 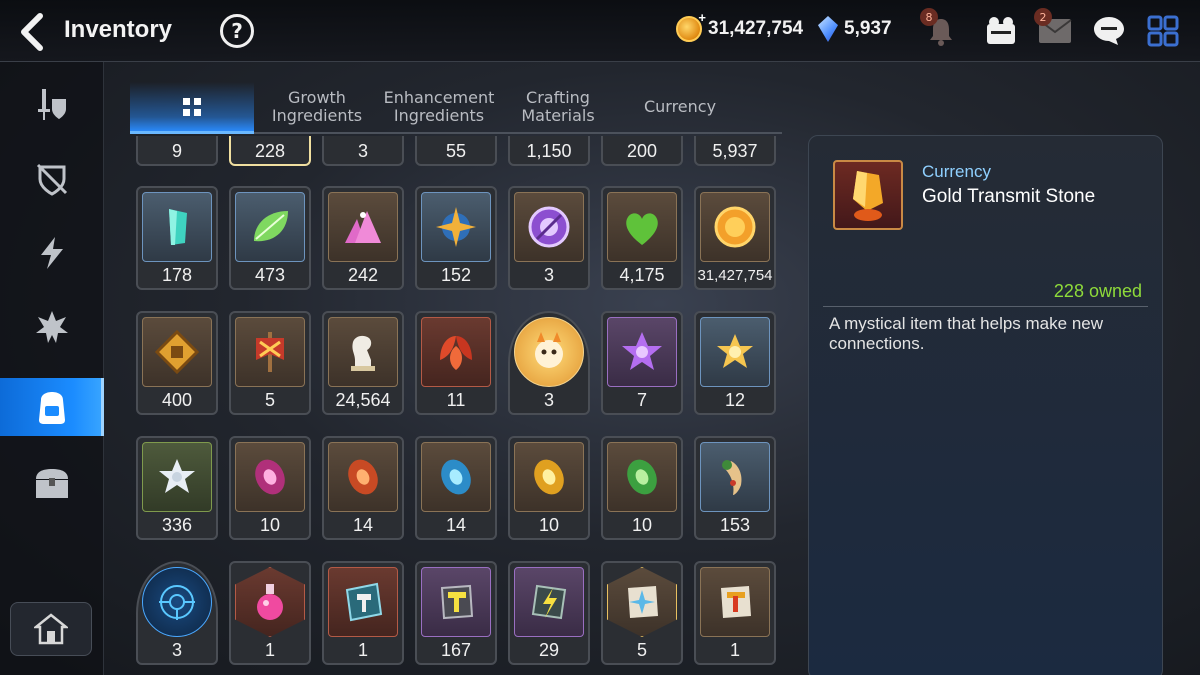 What do you see at coordinates (735, 488) in the screenshot?
I see `item-slot: 153` at bounding box center [735, 488].